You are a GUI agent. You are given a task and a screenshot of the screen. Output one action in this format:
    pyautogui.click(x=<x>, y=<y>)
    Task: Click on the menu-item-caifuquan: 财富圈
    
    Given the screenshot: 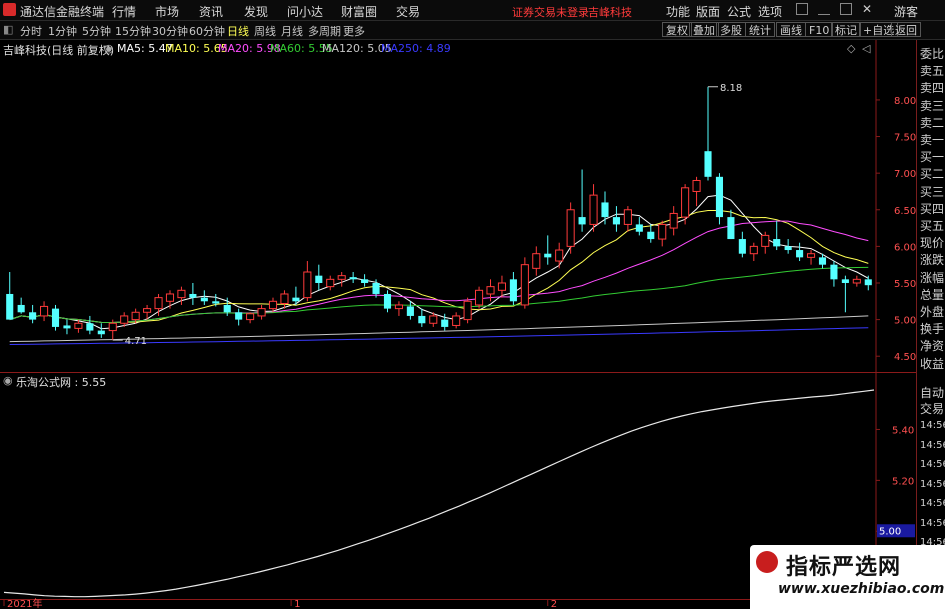 What is the action you would take?
    pyautogui.click(x=359, y=11)
    